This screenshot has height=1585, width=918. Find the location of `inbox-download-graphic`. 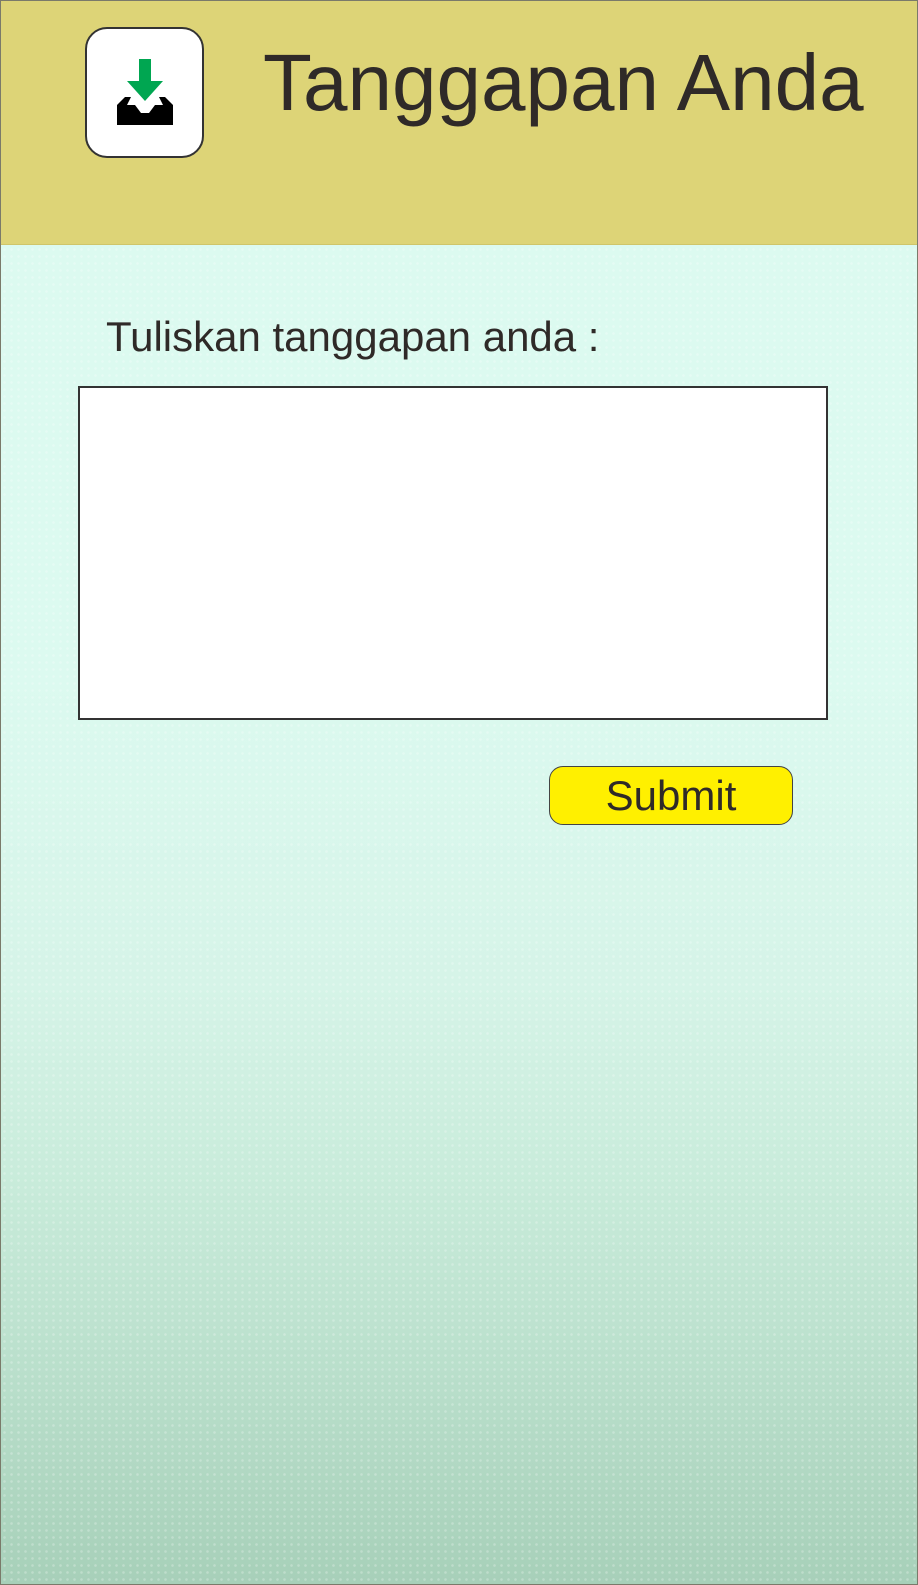

inbox-download-graphic is located at coordinates (144, 91).